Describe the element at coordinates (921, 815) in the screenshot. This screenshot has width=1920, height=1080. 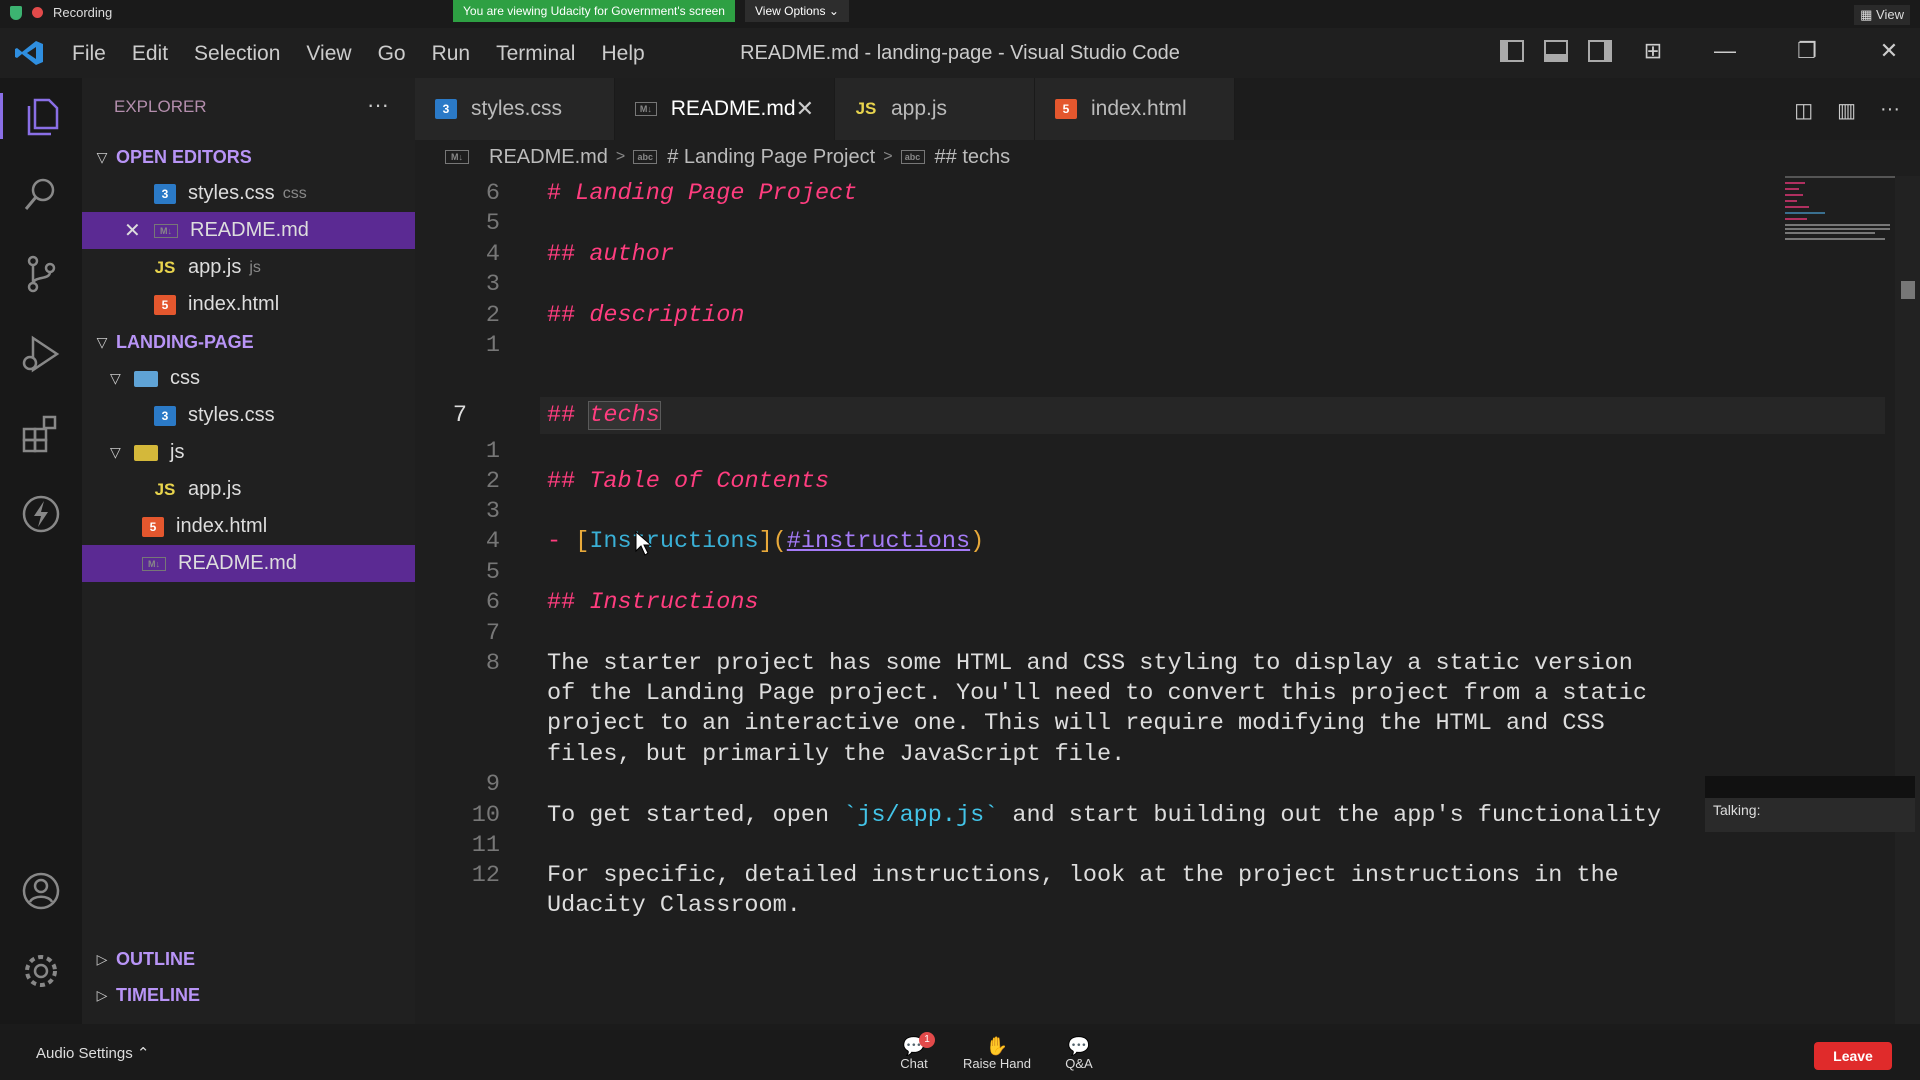
I see `inline-code: `js/app.js`` at that location.